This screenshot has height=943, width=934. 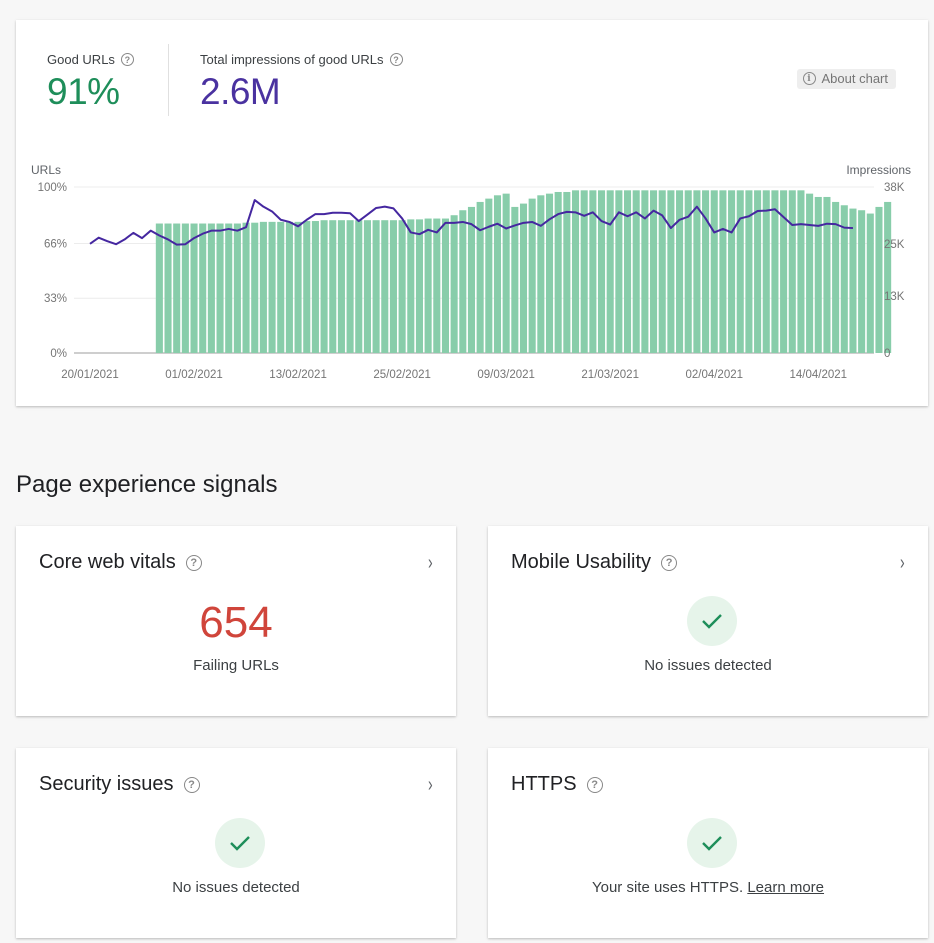 I want to click on x-tick-label: 20/01/2021, so click(x=90, y=375).